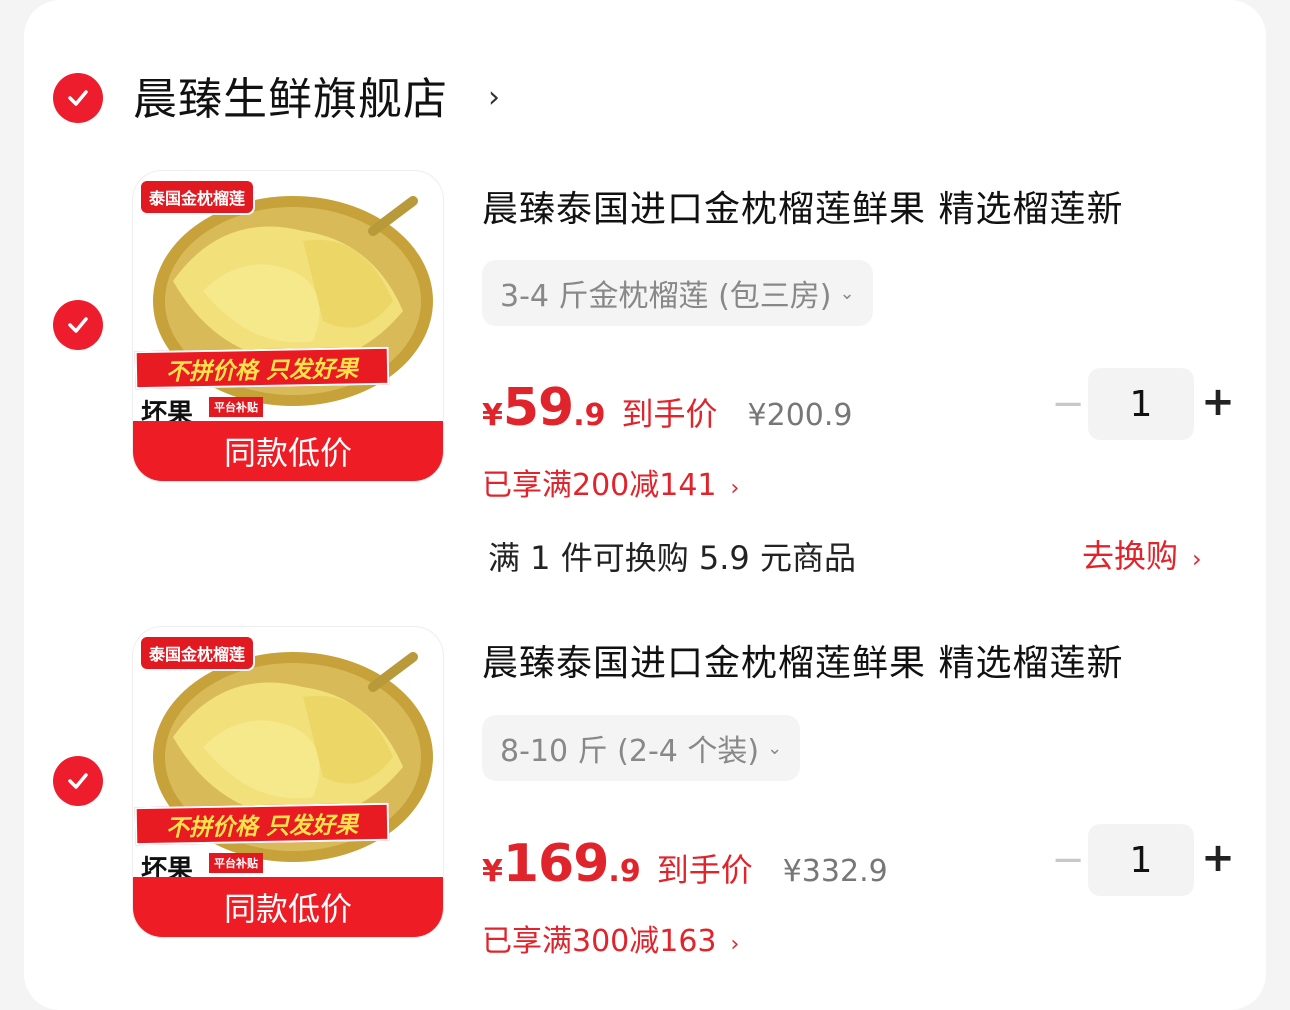 This screenshot has width=1290, height=1010. I want to click on price-integer: 169, so click(556, 864).